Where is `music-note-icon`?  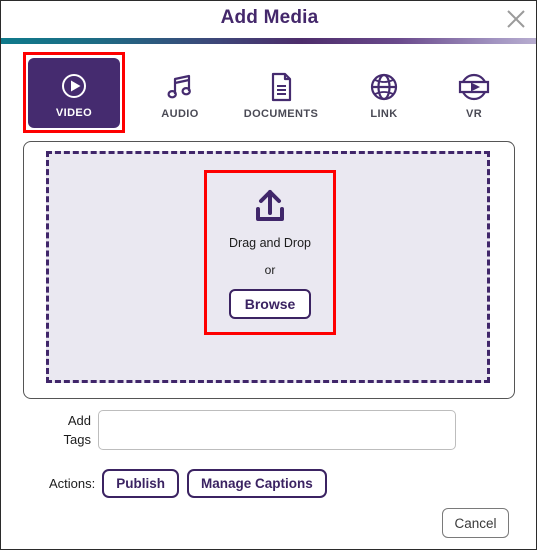
music-note-icon is located at coordinates (180, 87).